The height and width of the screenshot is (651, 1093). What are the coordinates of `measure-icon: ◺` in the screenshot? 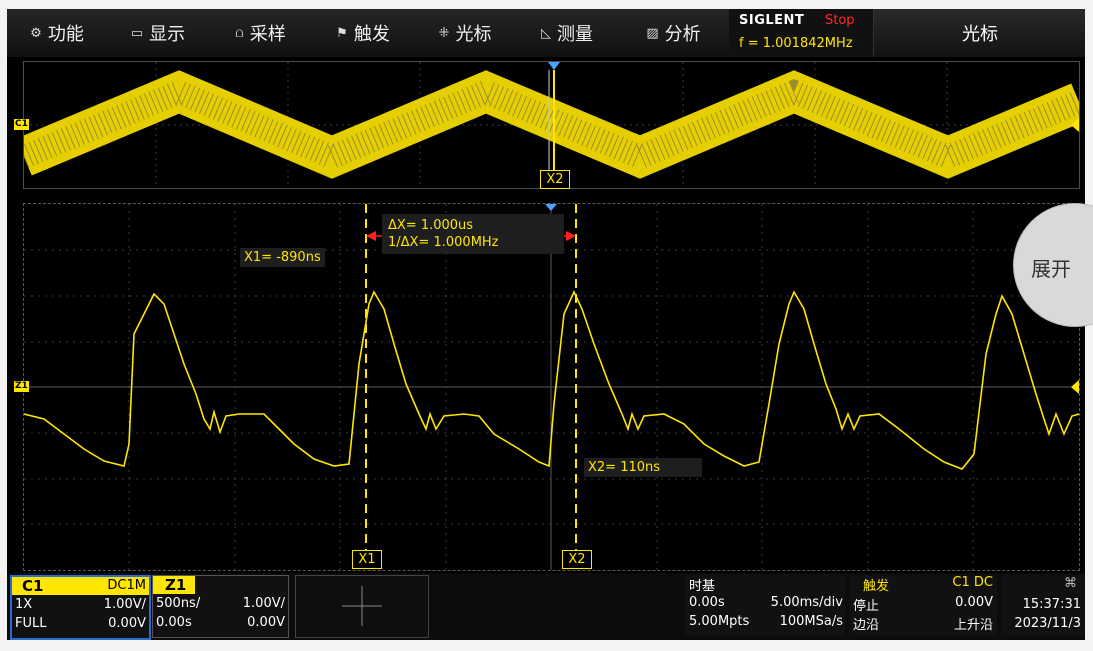 It's located at (546, 33).